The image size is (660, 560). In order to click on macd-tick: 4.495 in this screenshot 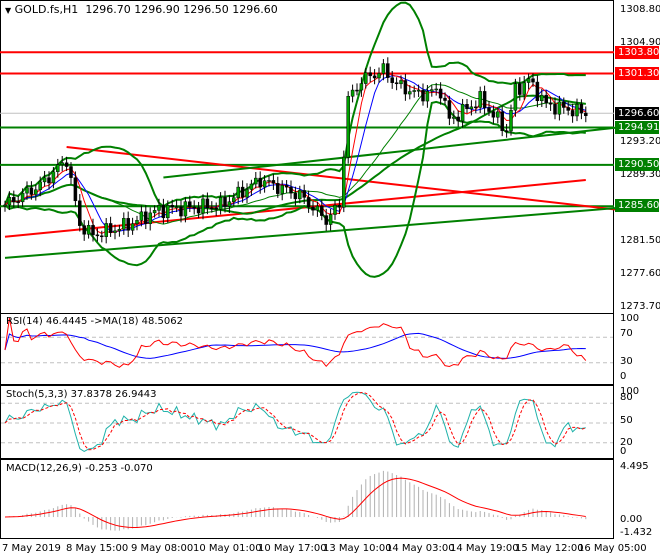, I will do `click(634, 466)`.